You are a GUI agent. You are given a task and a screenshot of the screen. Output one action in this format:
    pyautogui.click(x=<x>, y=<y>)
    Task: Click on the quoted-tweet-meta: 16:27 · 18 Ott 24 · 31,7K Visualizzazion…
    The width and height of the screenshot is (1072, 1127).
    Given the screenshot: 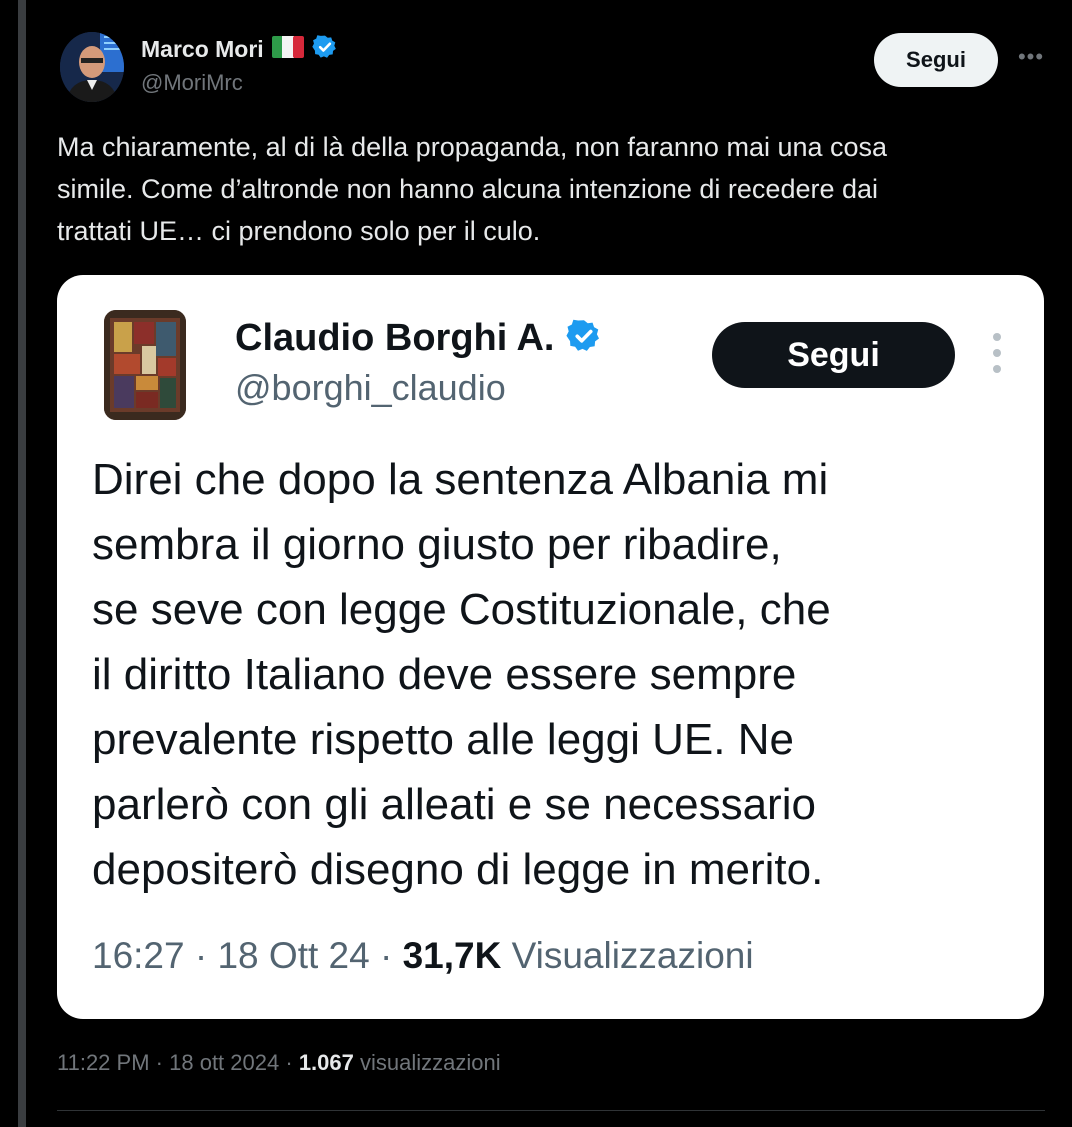 What is the action you would take?
    pyautogui.click(x=423, y=955)
    